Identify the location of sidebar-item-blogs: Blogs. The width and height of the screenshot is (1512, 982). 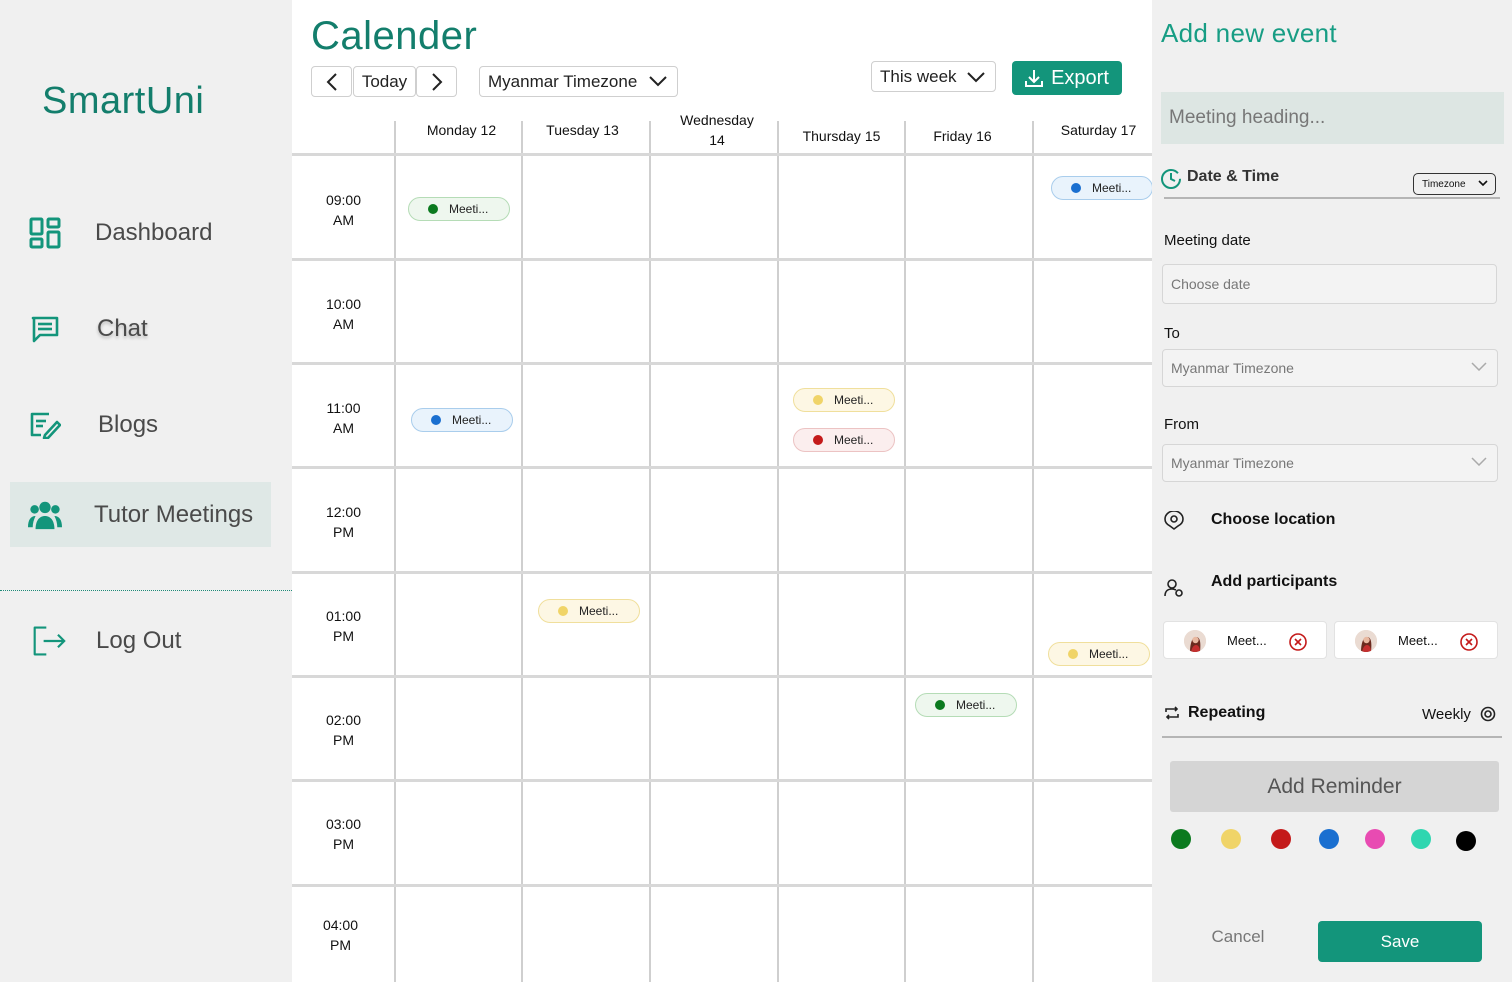
(140, 424).